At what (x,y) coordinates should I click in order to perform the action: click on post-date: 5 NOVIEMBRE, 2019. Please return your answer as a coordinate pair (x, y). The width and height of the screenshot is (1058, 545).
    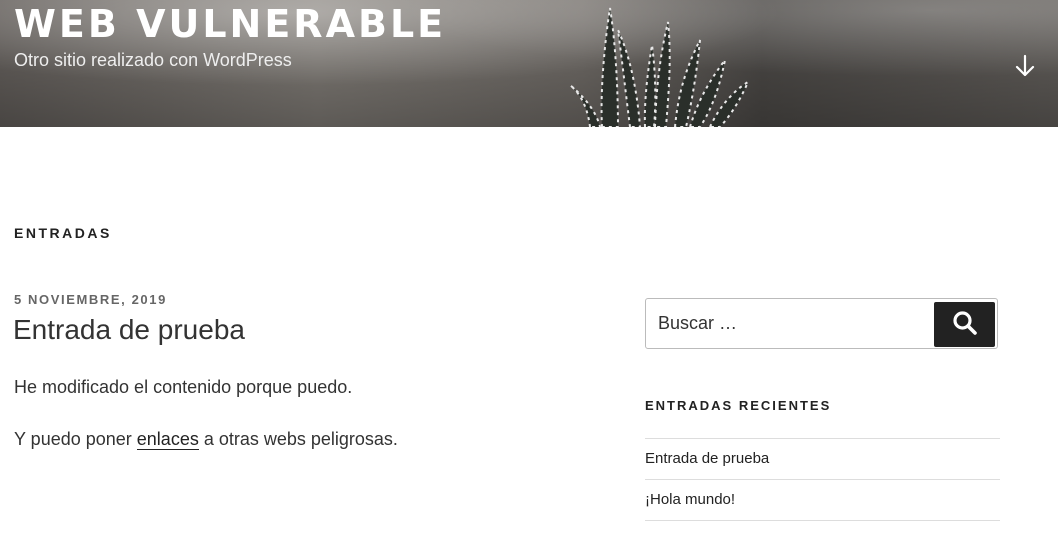
    Looking at the image, I should click on (90, 299).